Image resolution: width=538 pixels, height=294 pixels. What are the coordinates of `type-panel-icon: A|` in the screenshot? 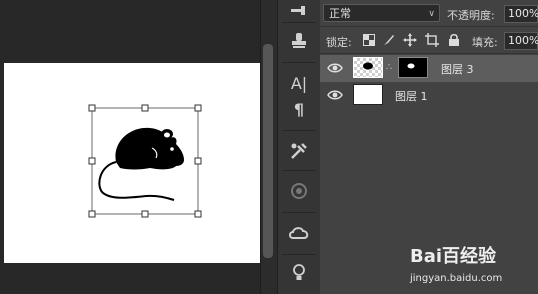 It's located at (299, 83).